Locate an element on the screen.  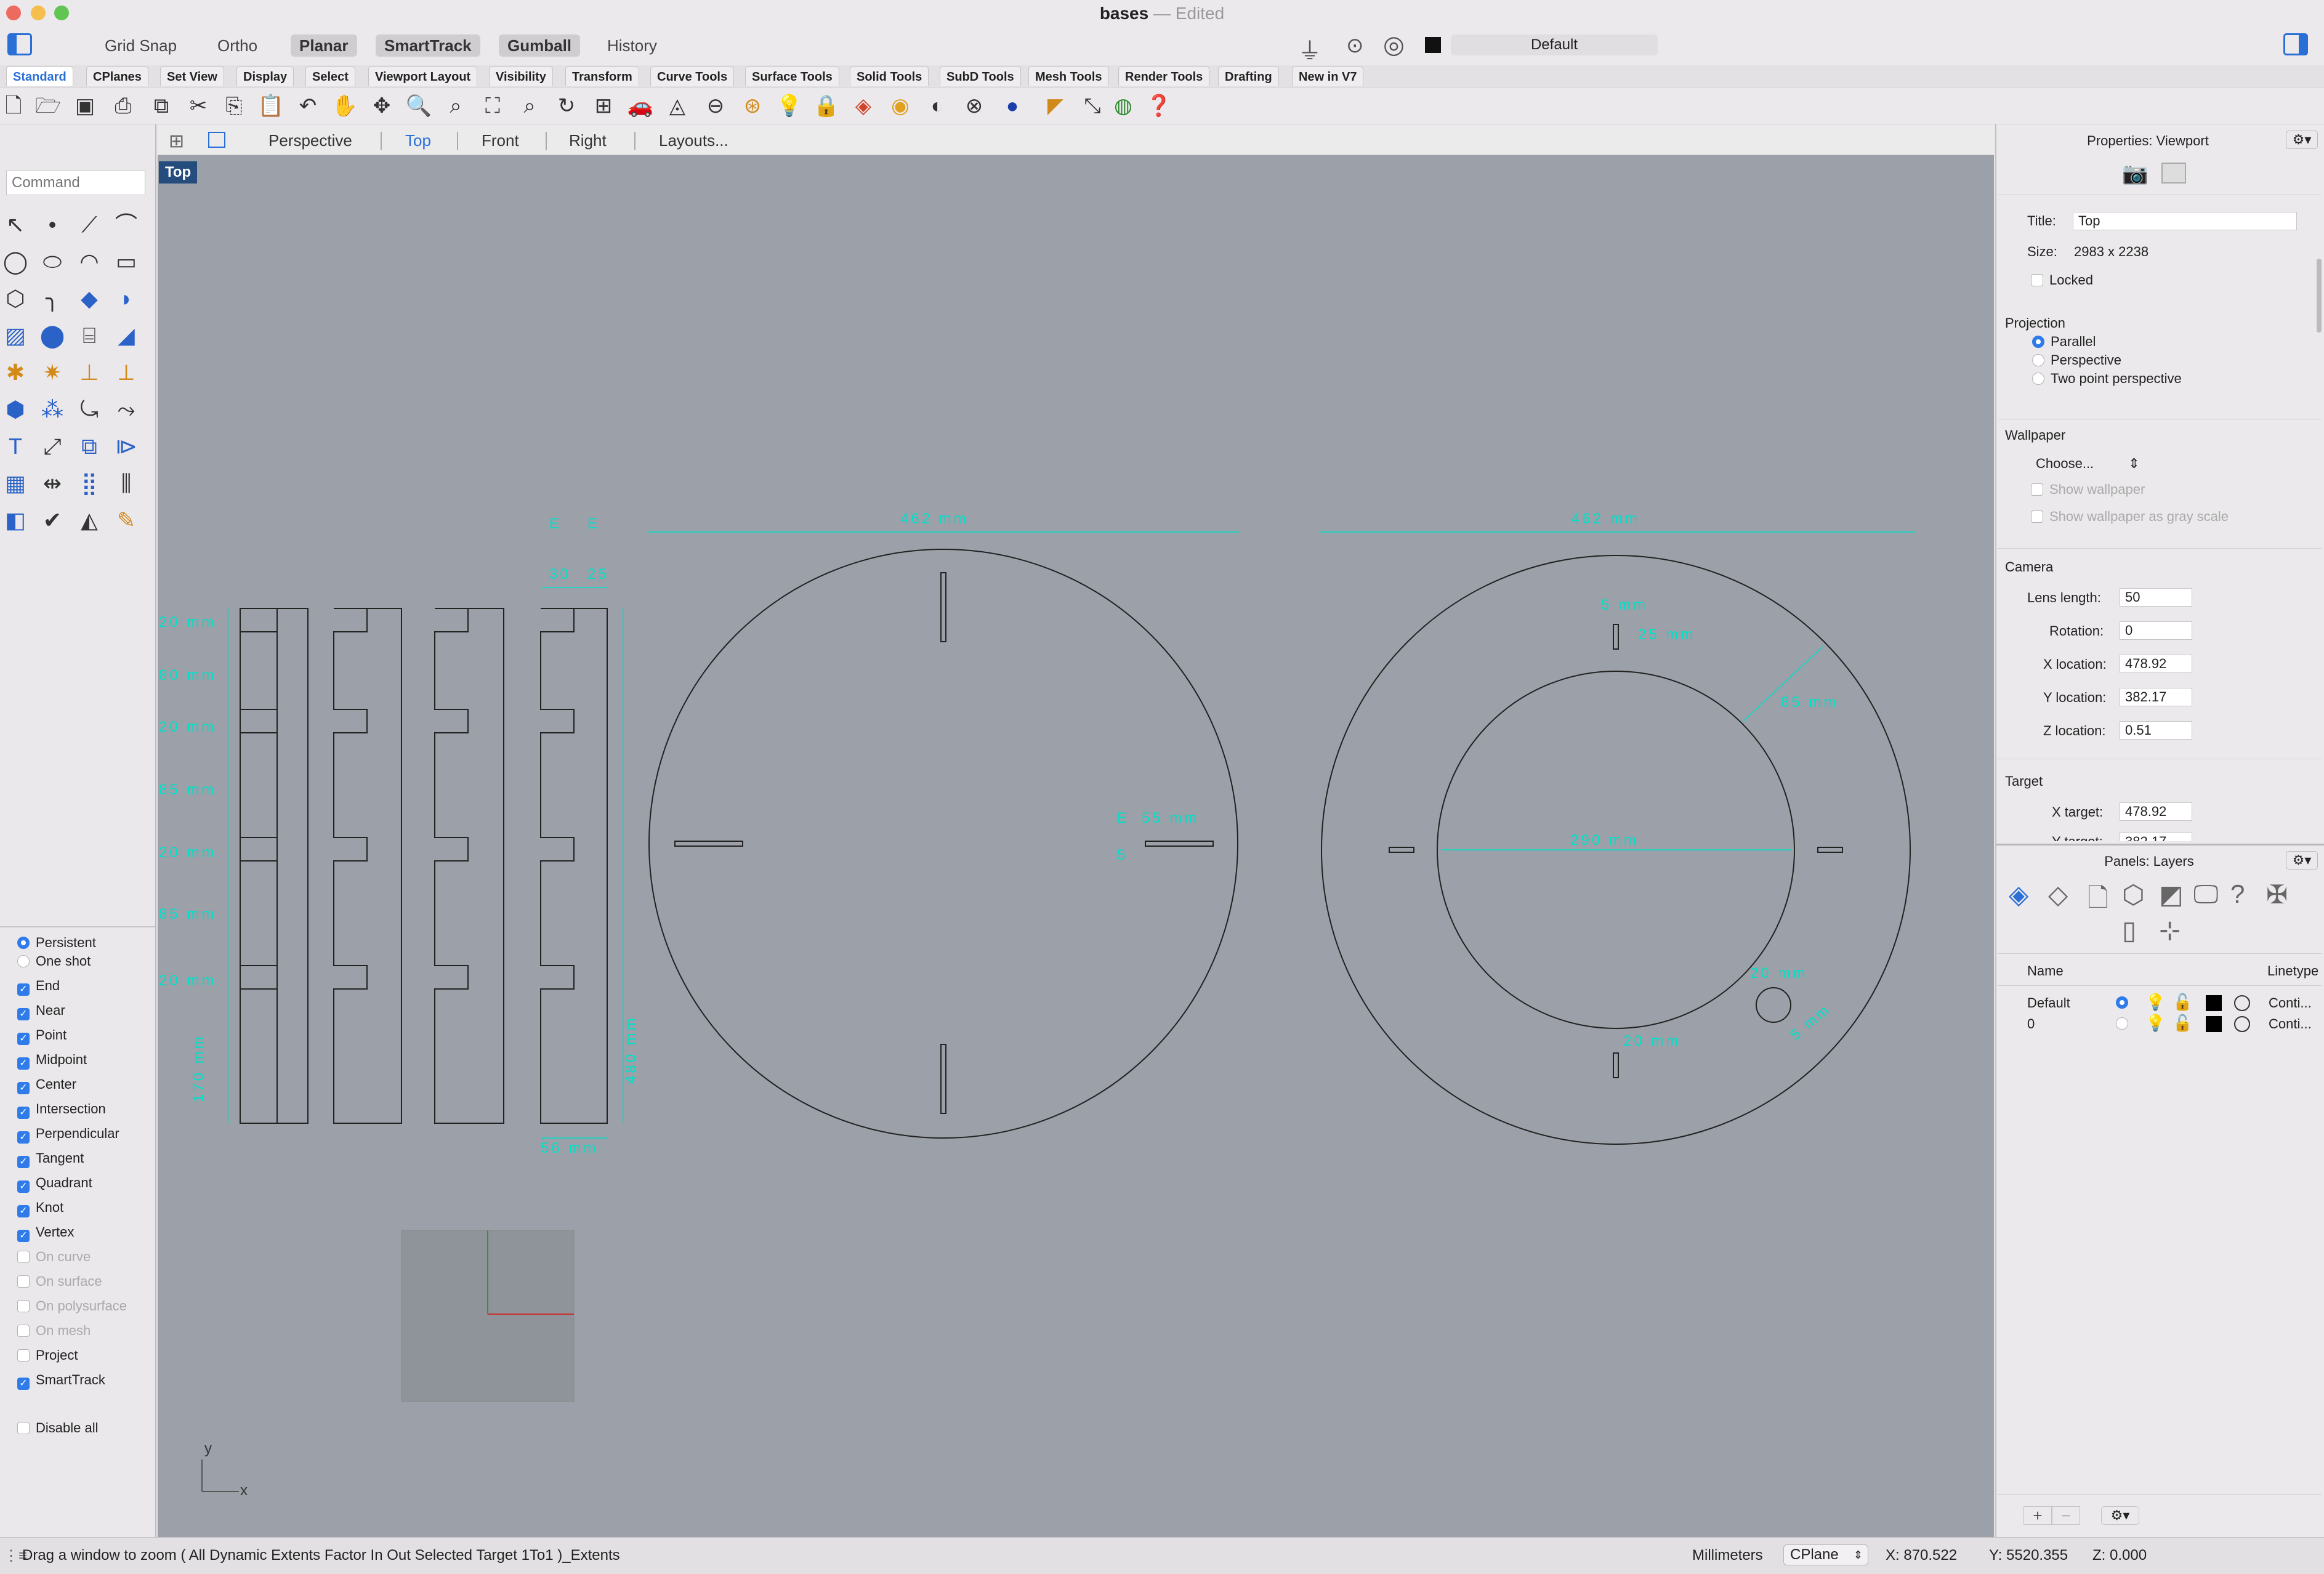
arrow-tool-icon: ⤡ is located at coordinates (1092, 105).